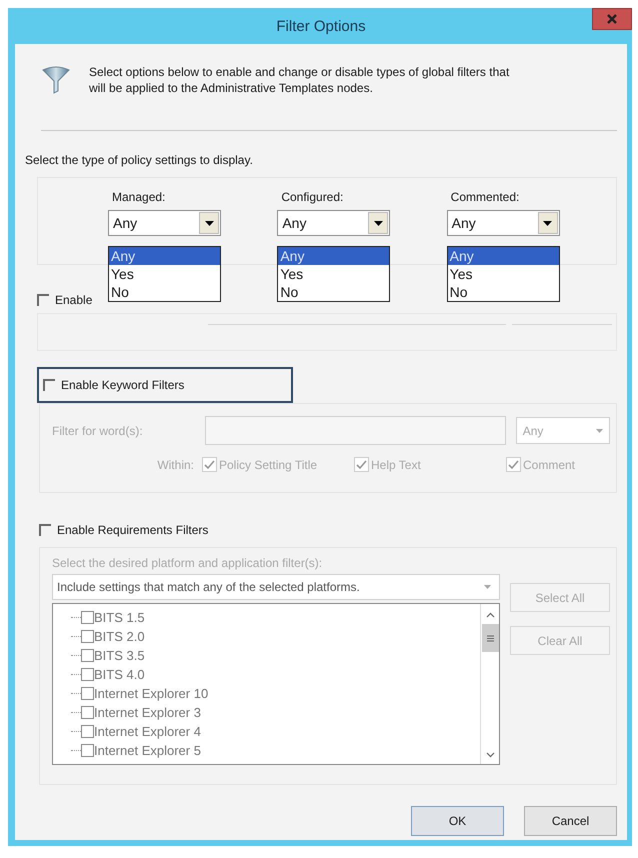 Image resolution: width=638 pixels, height=858 pixels. I want to click on close-icon, so click(612, 19).